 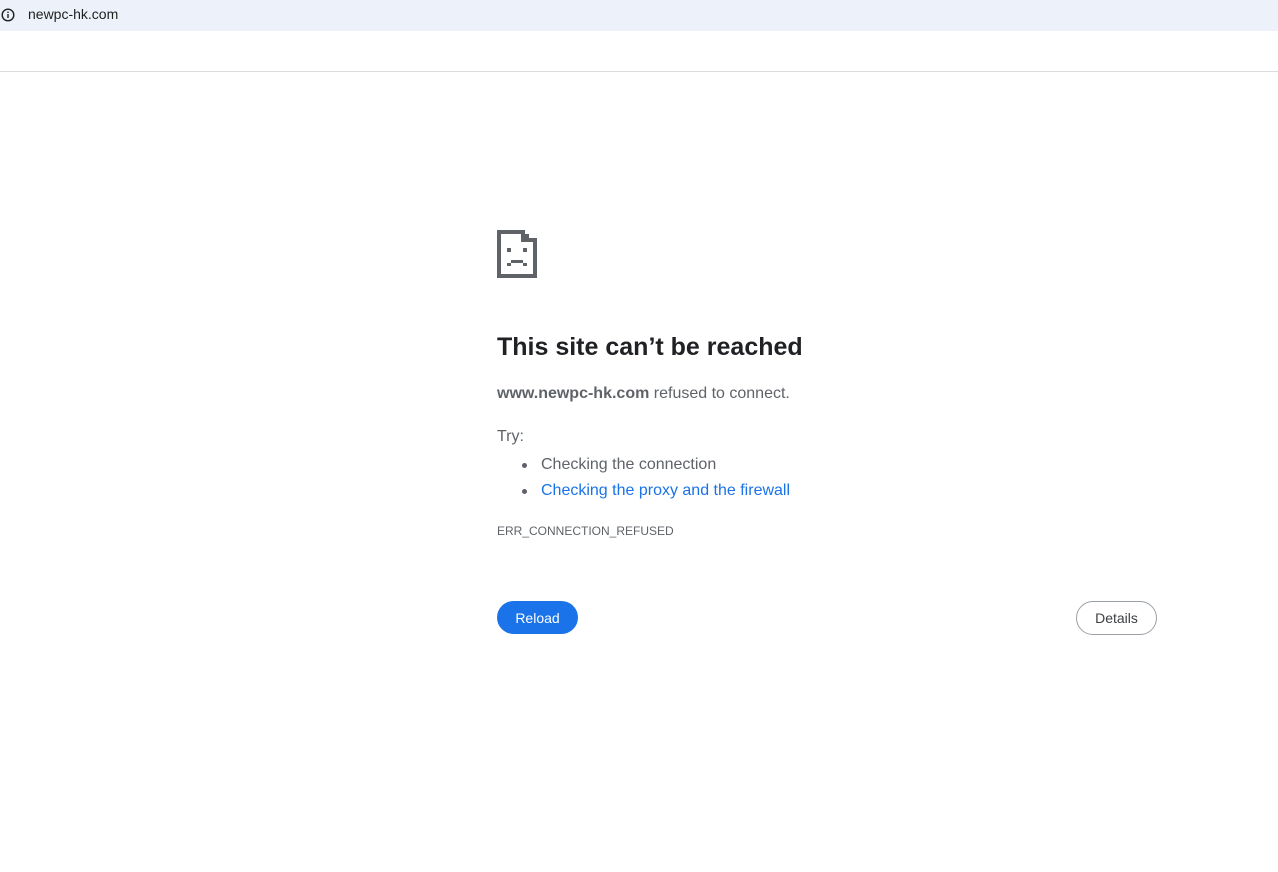 I want to click on info-circle-icon, so click(x=8, y=15).